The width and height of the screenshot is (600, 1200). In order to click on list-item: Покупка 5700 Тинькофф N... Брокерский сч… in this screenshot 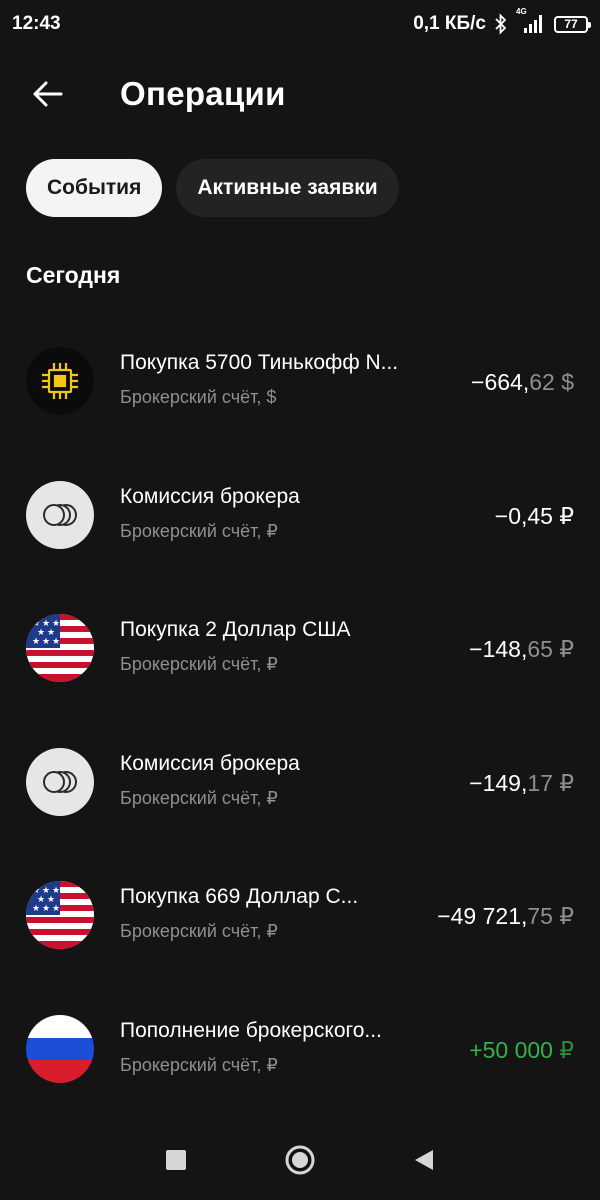, I will do `click(300, 400)`.